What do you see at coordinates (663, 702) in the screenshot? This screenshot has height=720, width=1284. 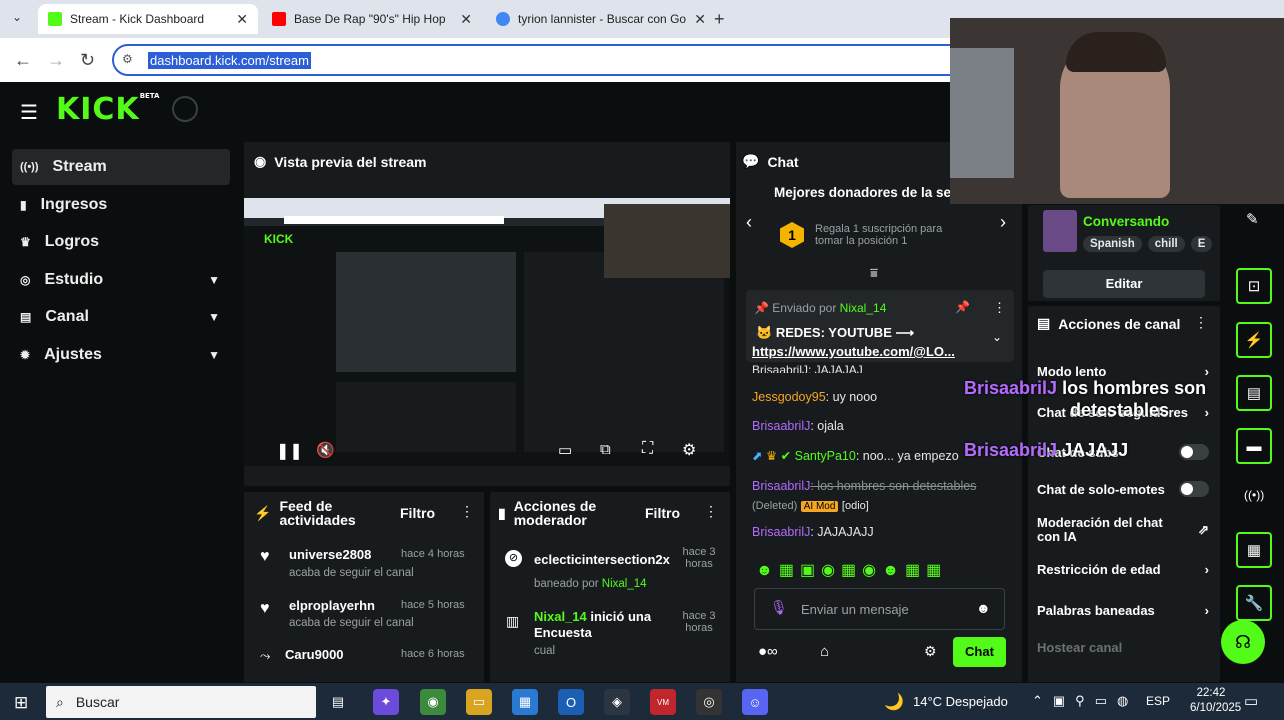 I see `voicemeeter-icon: VM` at bounding box center [663, 702].